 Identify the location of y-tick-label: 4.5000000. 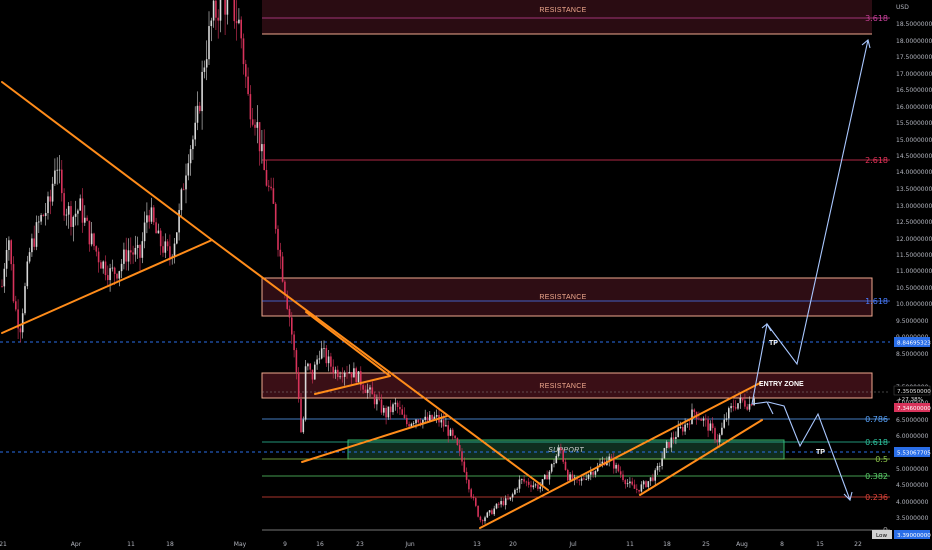
(912, 485).